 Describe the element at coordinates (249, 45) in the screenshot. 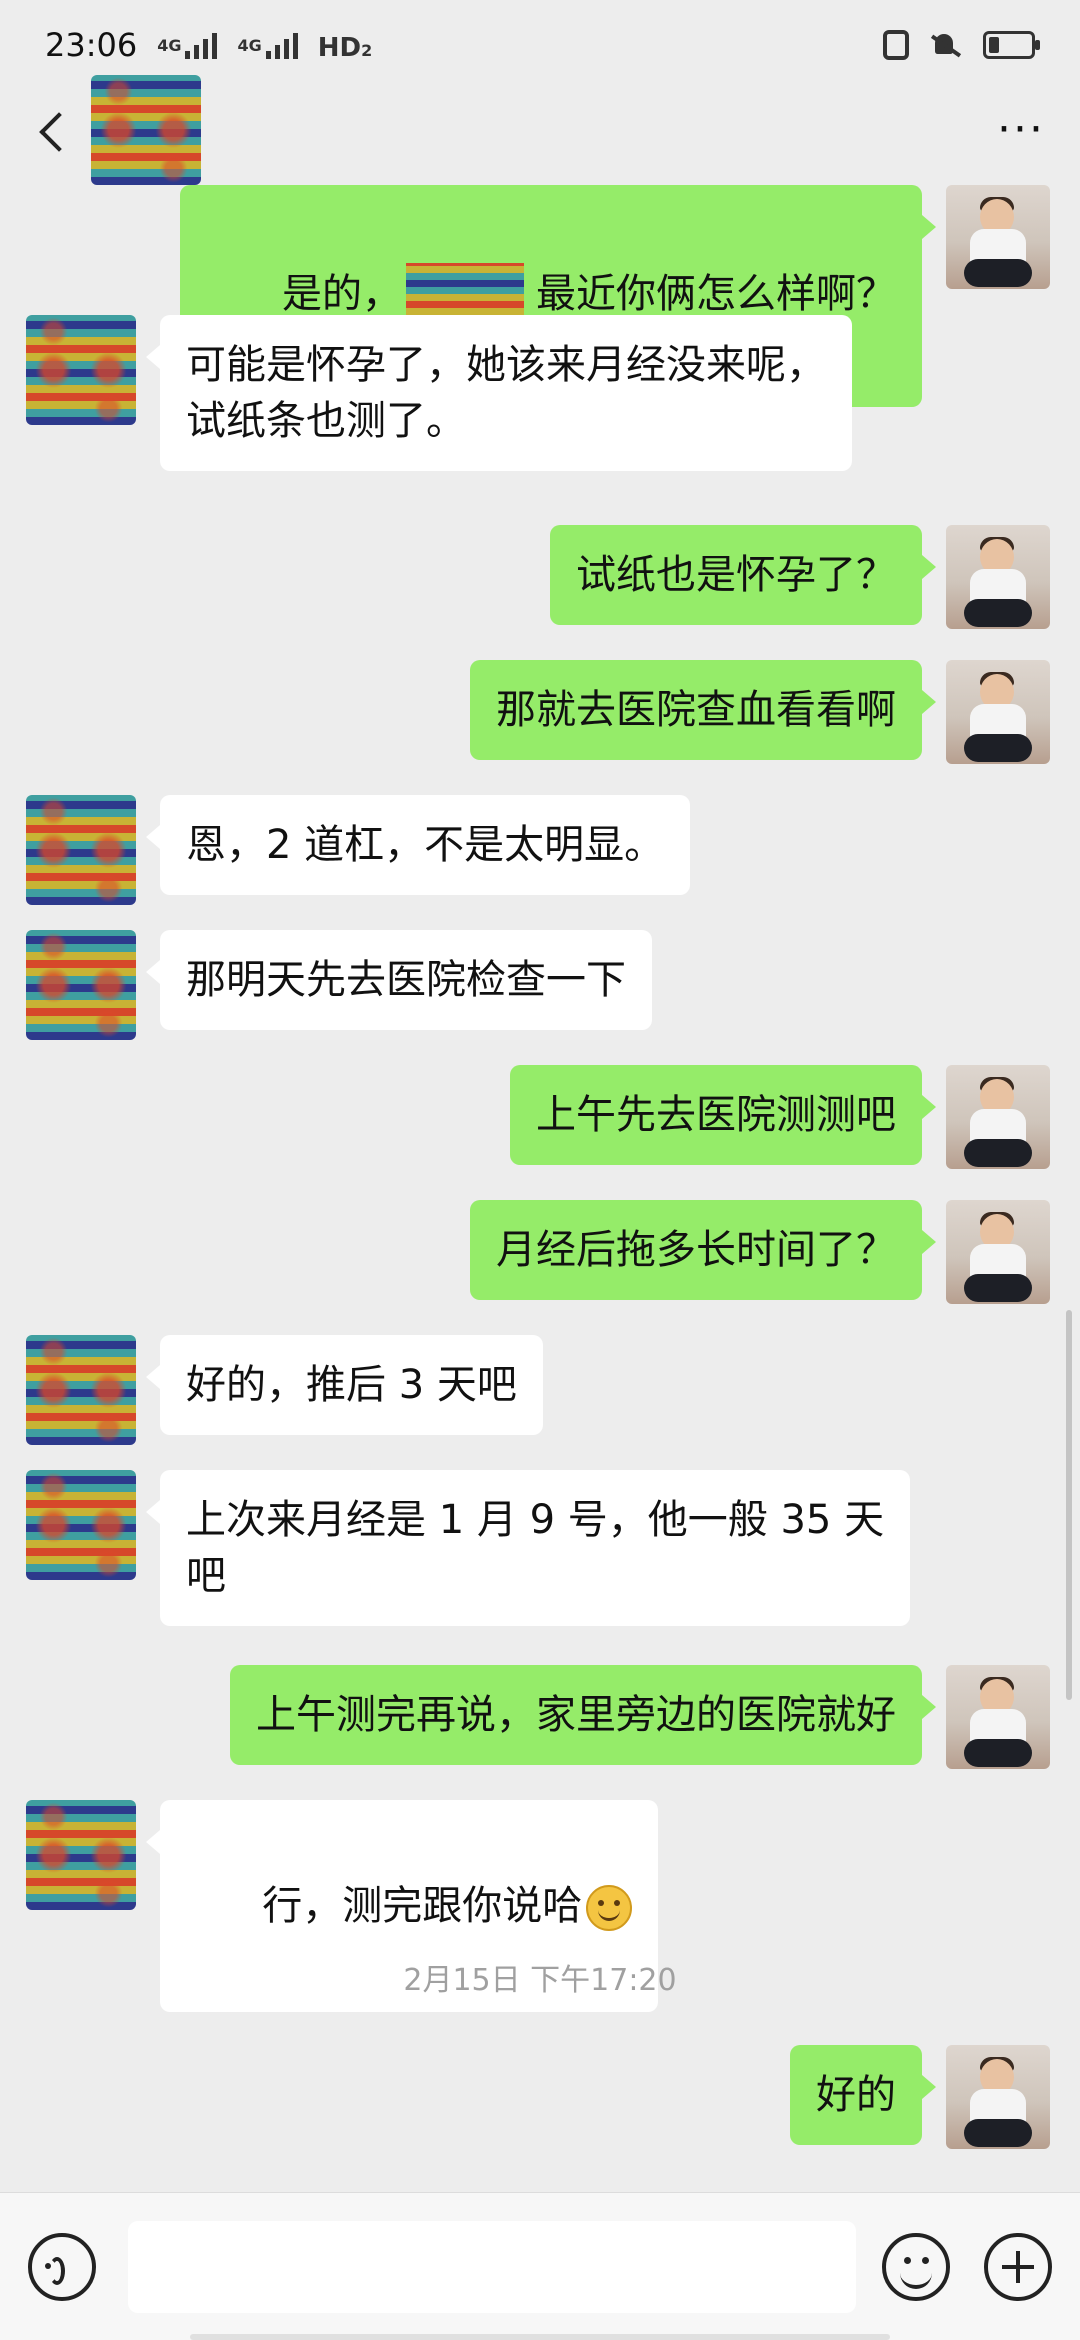

I see `network-label-2: 4G` at that location.